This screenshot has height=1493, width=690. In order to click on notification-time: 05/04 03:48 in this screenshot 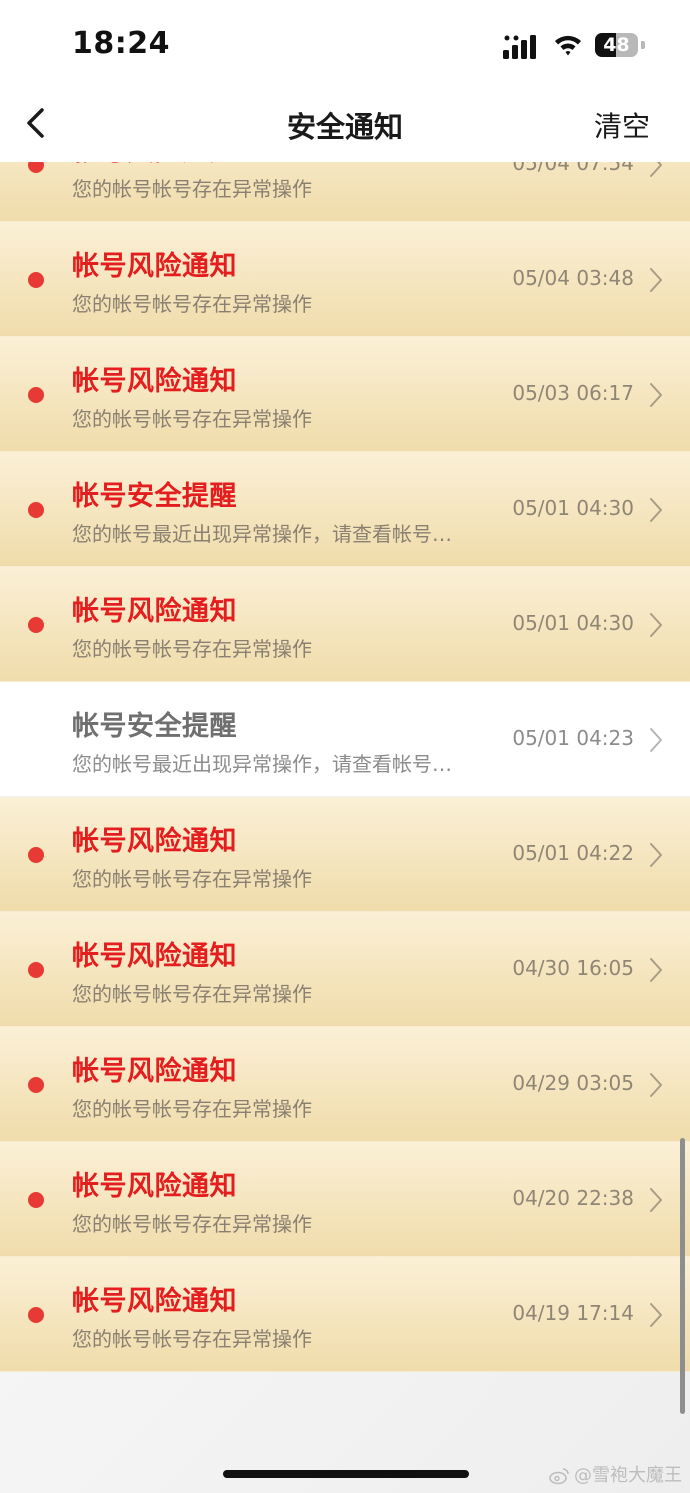, I will do `click(573, 278)`.